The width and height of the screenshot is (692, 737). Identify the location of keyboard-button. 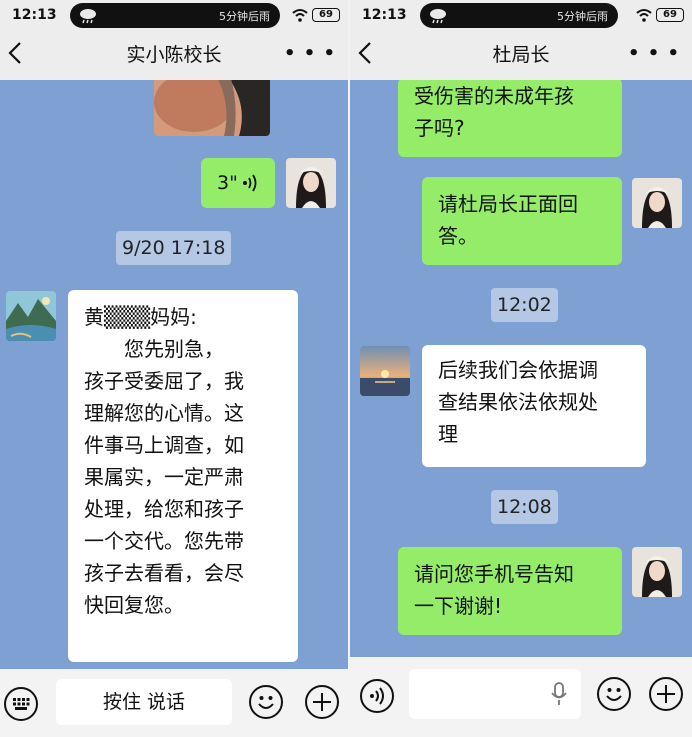
(21, 704).